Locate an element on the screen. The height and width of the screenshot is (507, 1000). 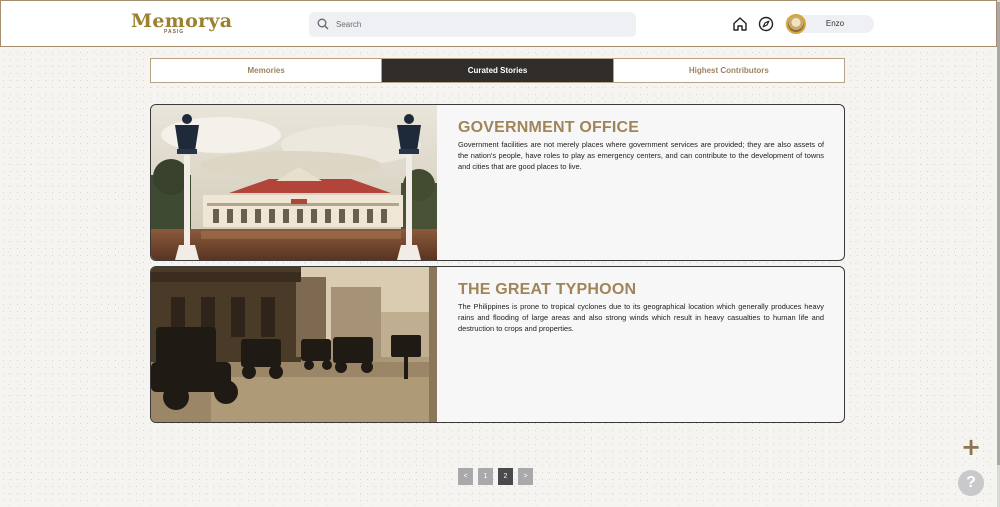
logo-subtext: PASIG is located at coordinates (174, 32).